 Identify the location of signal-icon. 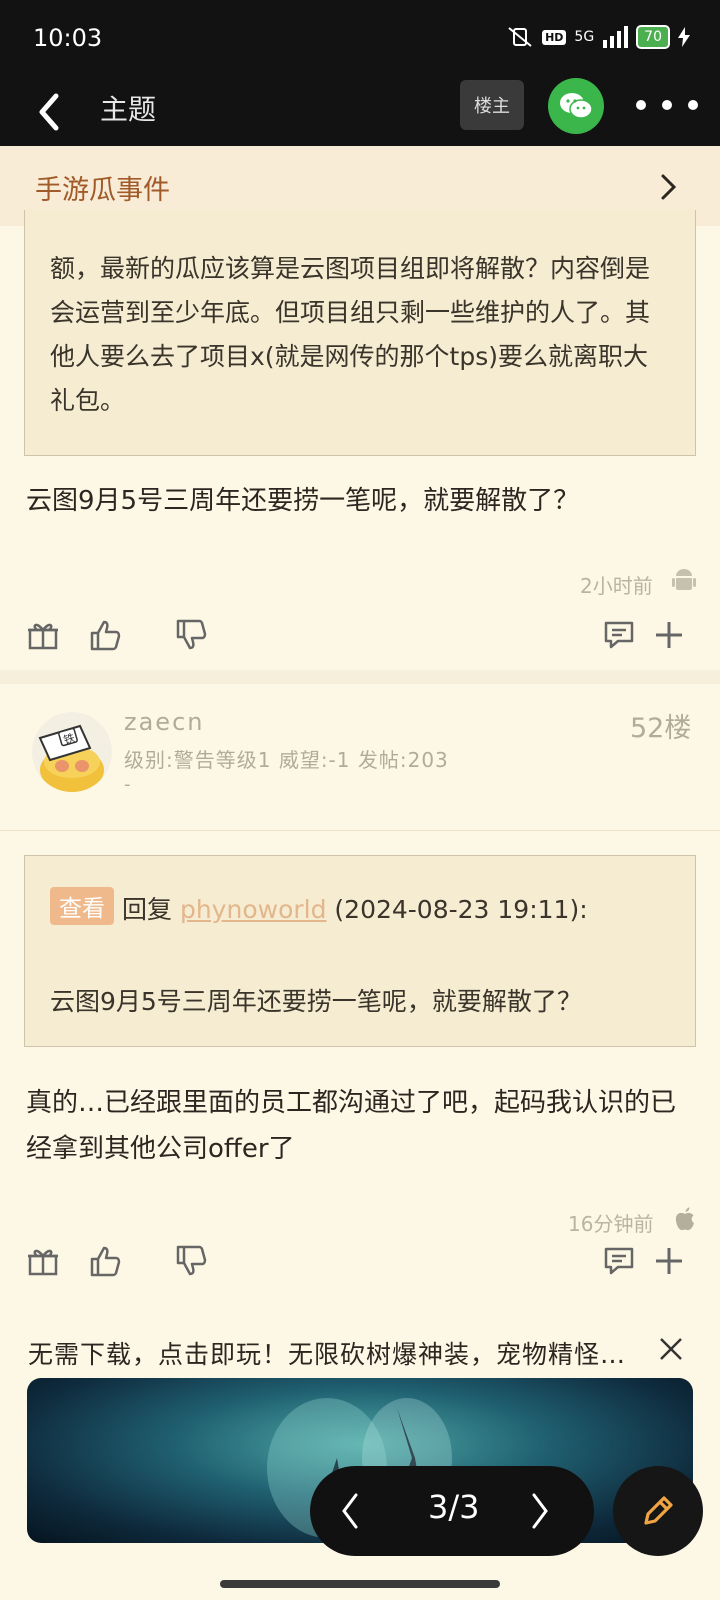
(616, 37).